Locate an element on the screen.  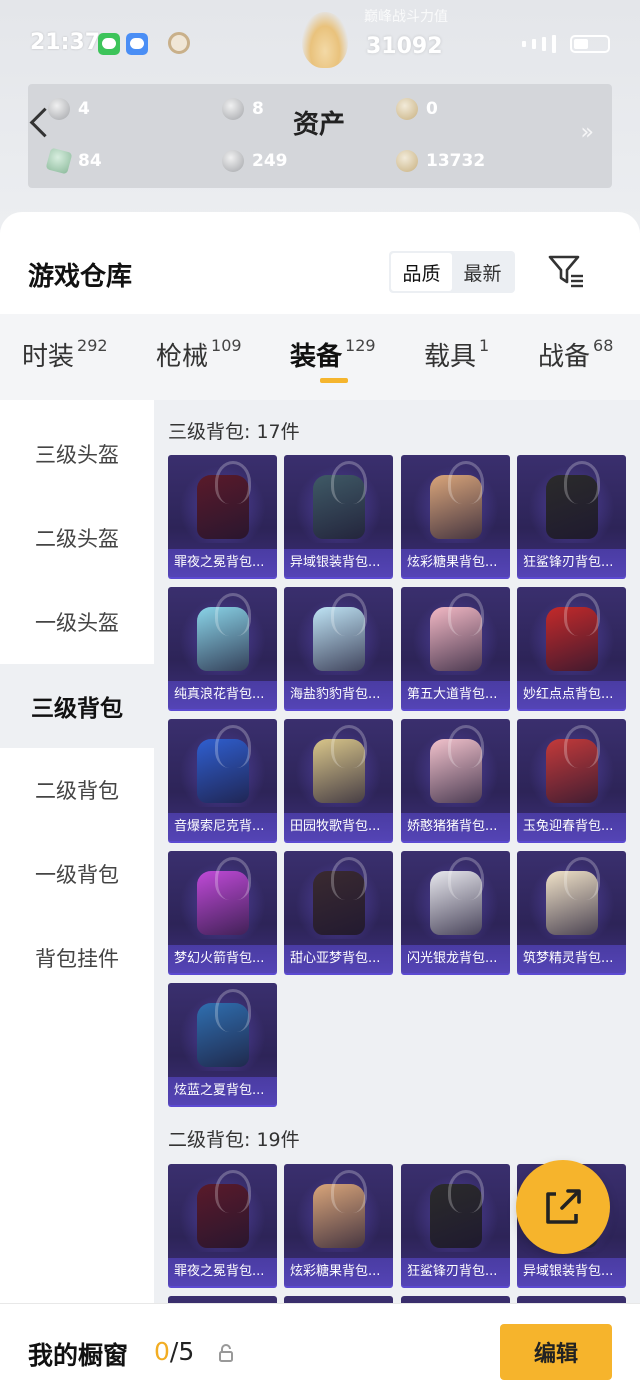
asset-value: 249 is located at coordinates (270, 161).